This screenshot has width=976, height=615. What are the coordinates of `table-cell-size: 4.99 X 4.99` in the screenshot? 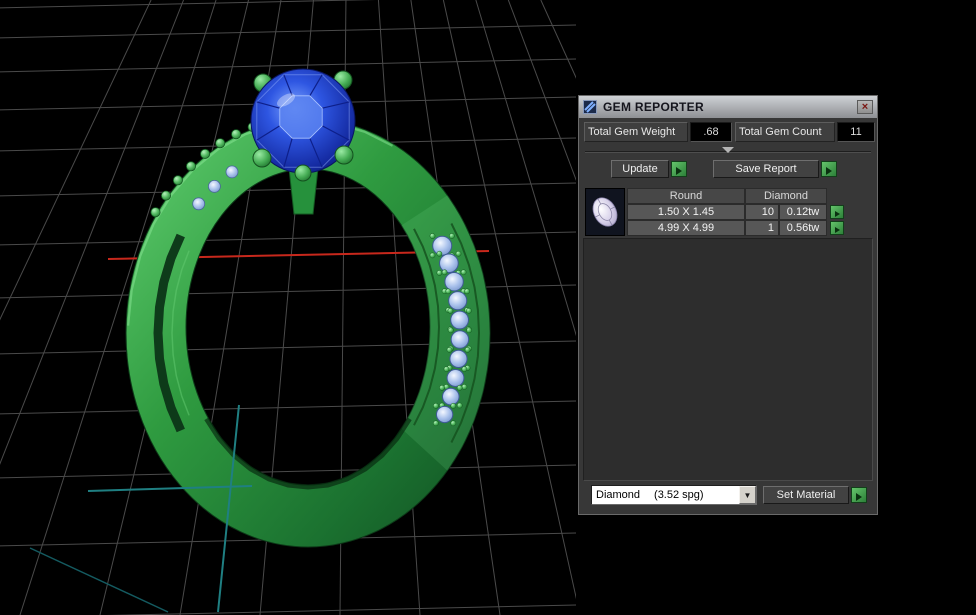 It's located at (686, 228).